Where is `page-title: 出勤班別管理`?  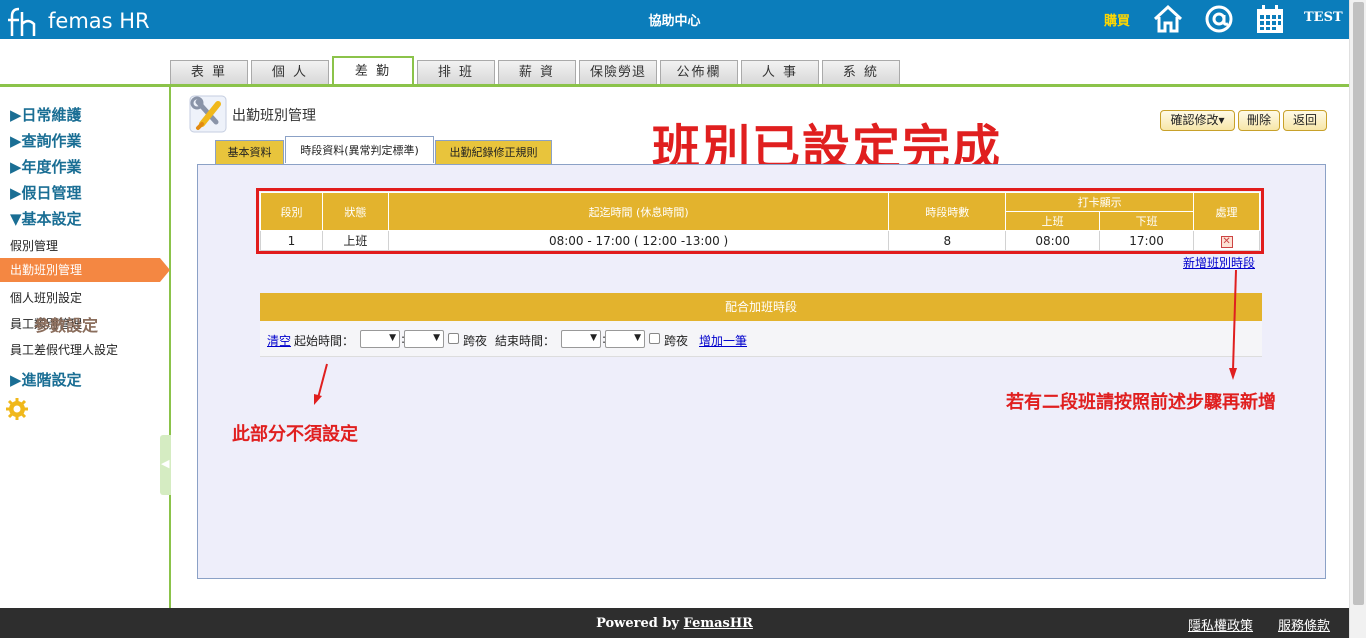
page-title: 出勤班別管理 is located at coordinates (274, 116).